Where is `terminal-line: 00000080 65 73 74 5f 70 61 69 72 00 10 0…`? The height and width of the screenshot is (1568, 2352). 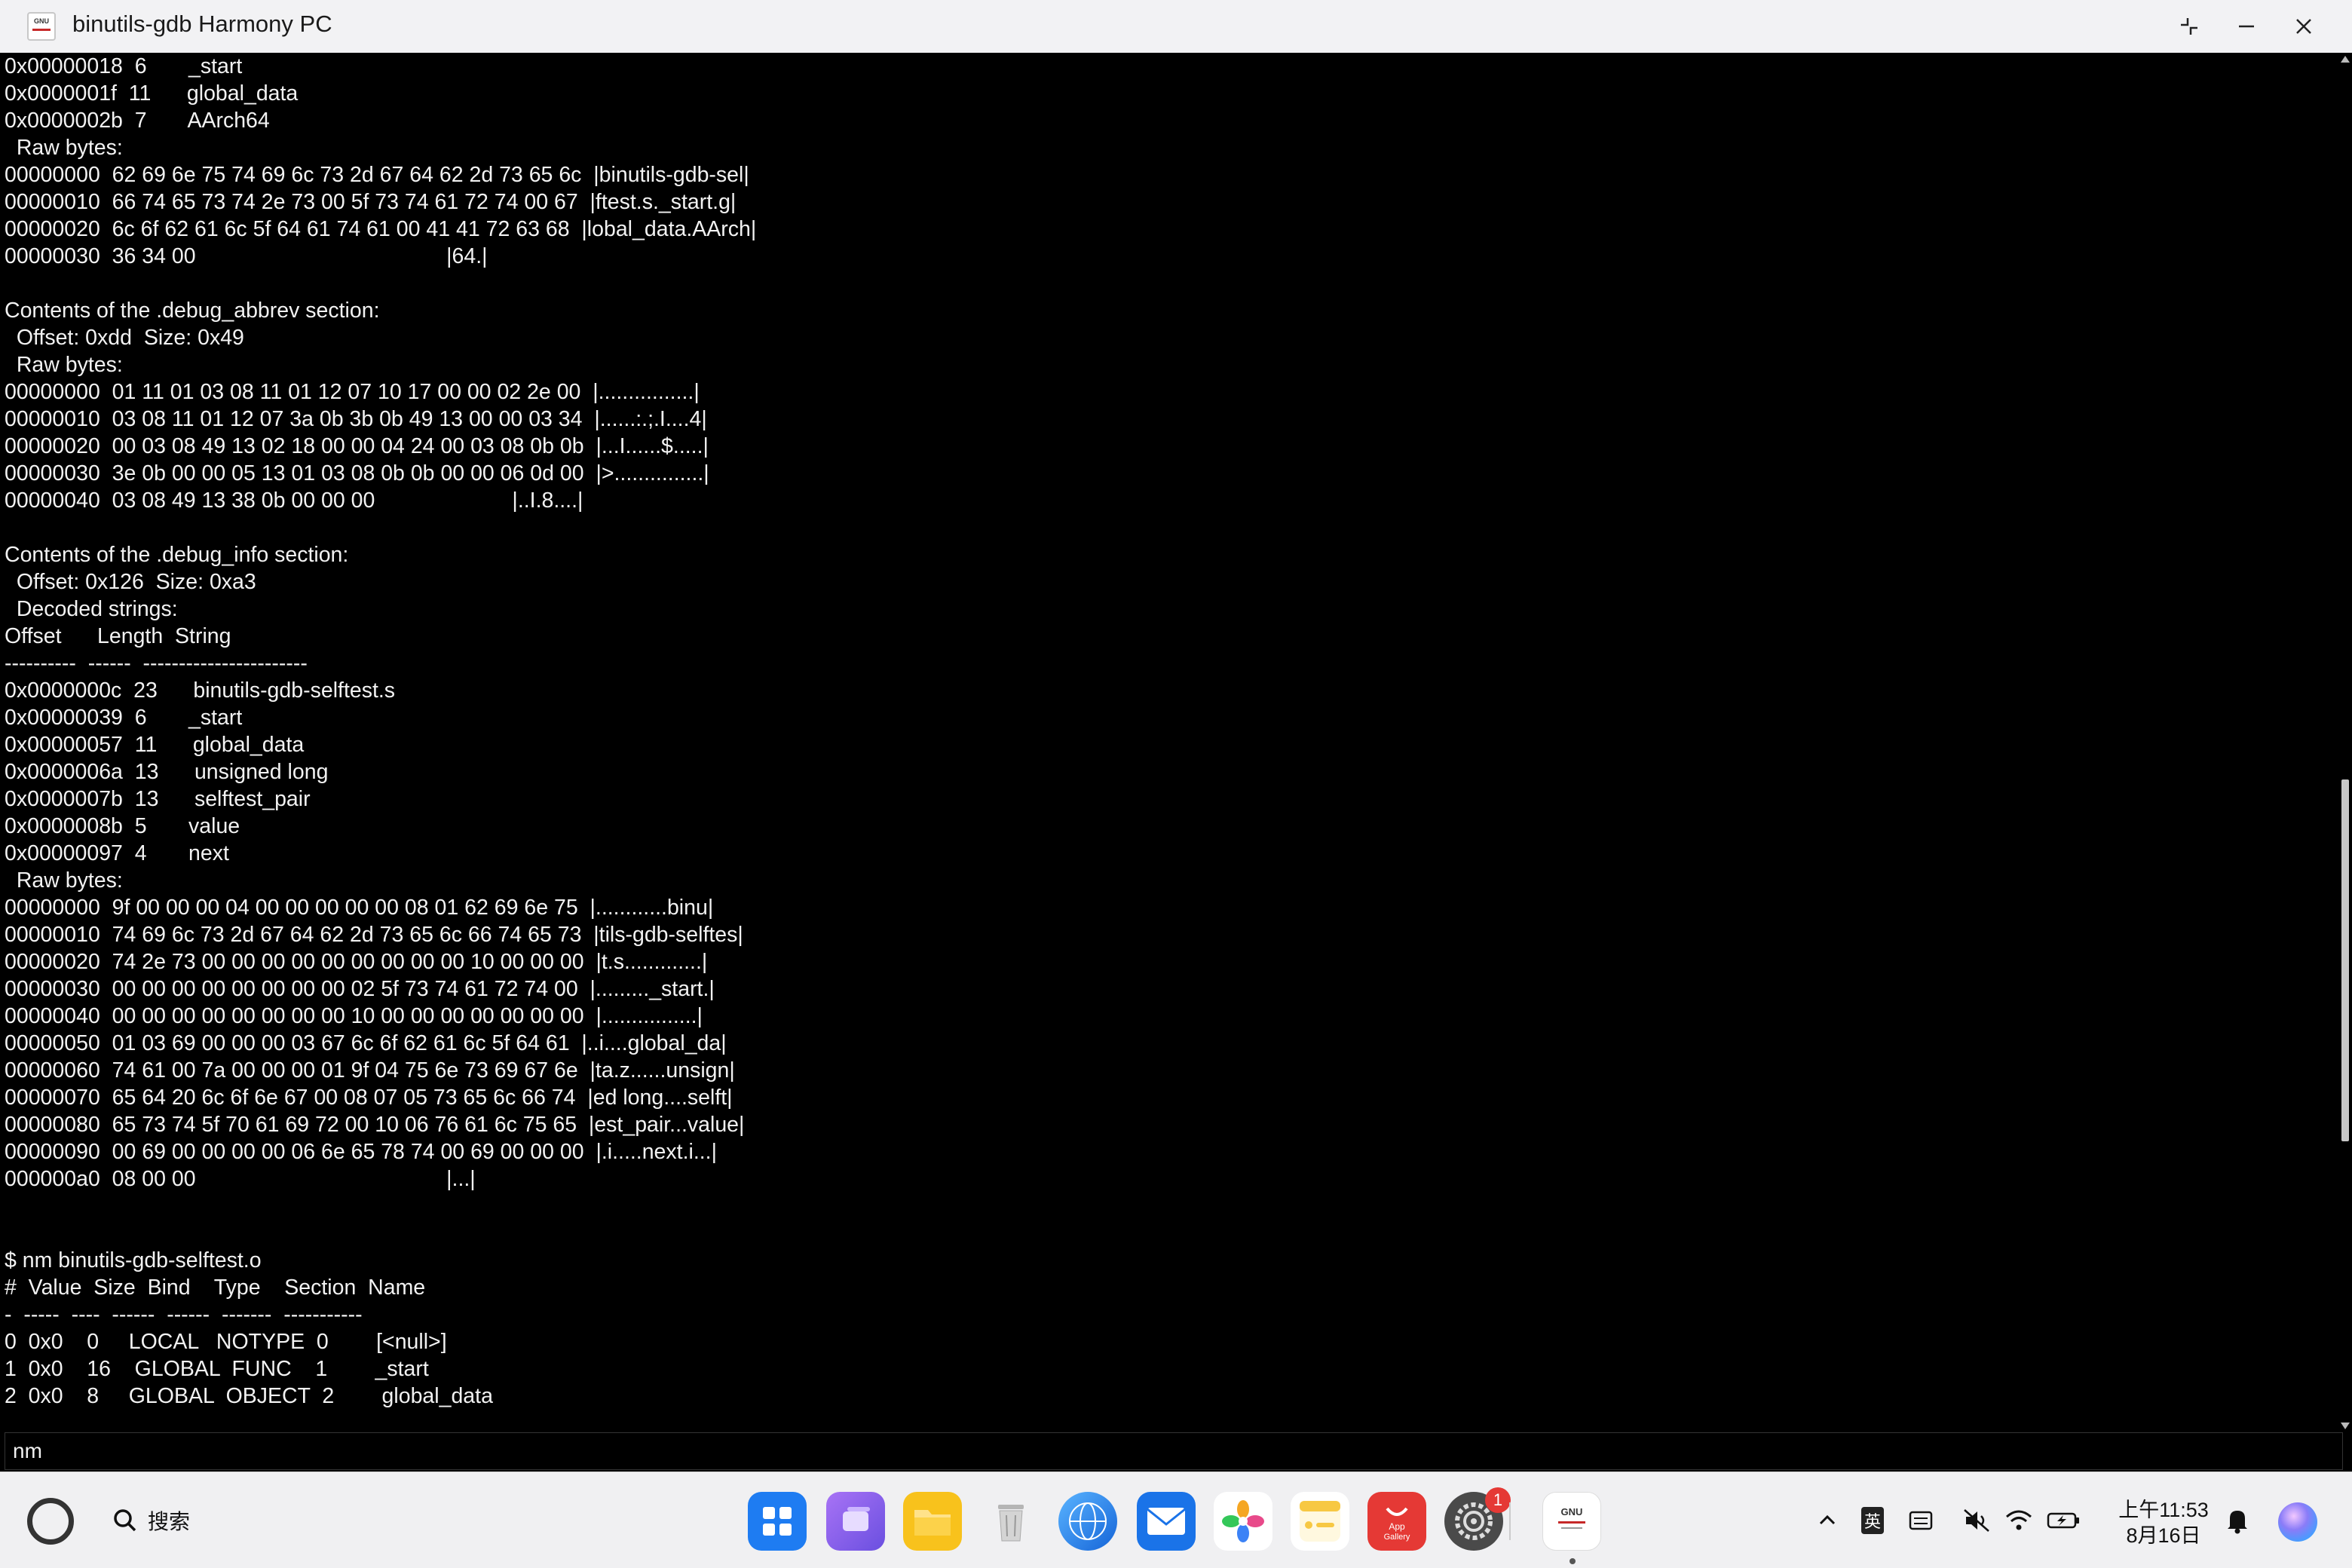 terminal-line: 00000080 65 73 74 5f 70 61 69 72 00 10 0… is located at coordinates (375, 1125).